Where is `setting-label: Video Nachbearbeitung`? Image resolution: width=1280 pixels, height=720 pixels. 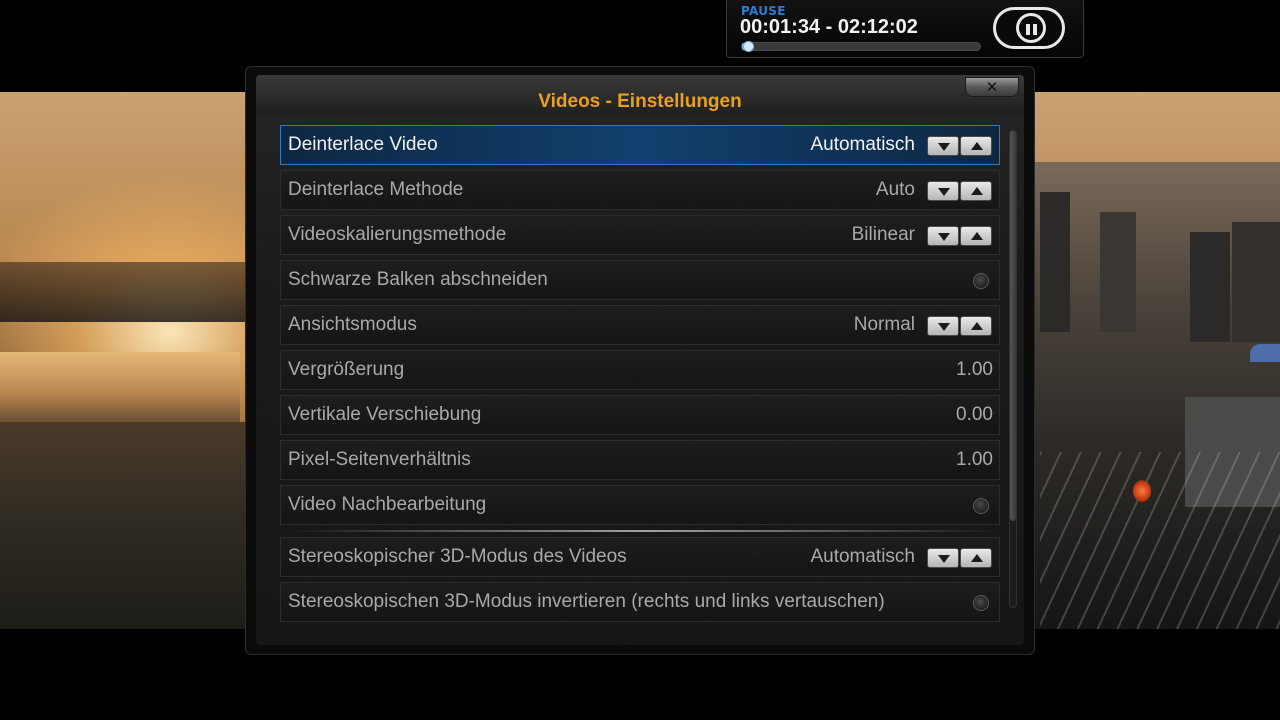
setting-label: Video Nachbearbeitung is located at coordinates (387, 504).